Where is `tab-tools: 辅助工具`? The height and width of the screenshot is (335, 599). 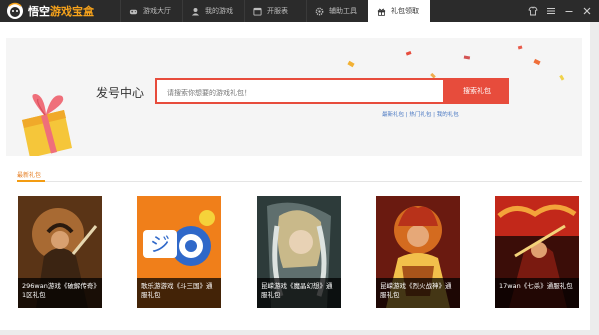 tab-tools: 辅助工具 is located at coordinates (337, 11).